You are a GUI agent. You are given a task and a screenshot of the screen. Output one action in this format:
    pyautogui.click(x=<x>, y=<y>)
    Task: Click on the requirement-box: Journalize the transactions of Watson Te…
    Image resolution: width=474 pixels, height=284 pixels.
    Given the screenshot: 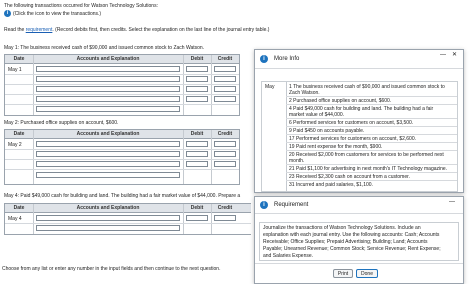 What is the action you would take?
    pyautogui.click(x=359, y=241)
    